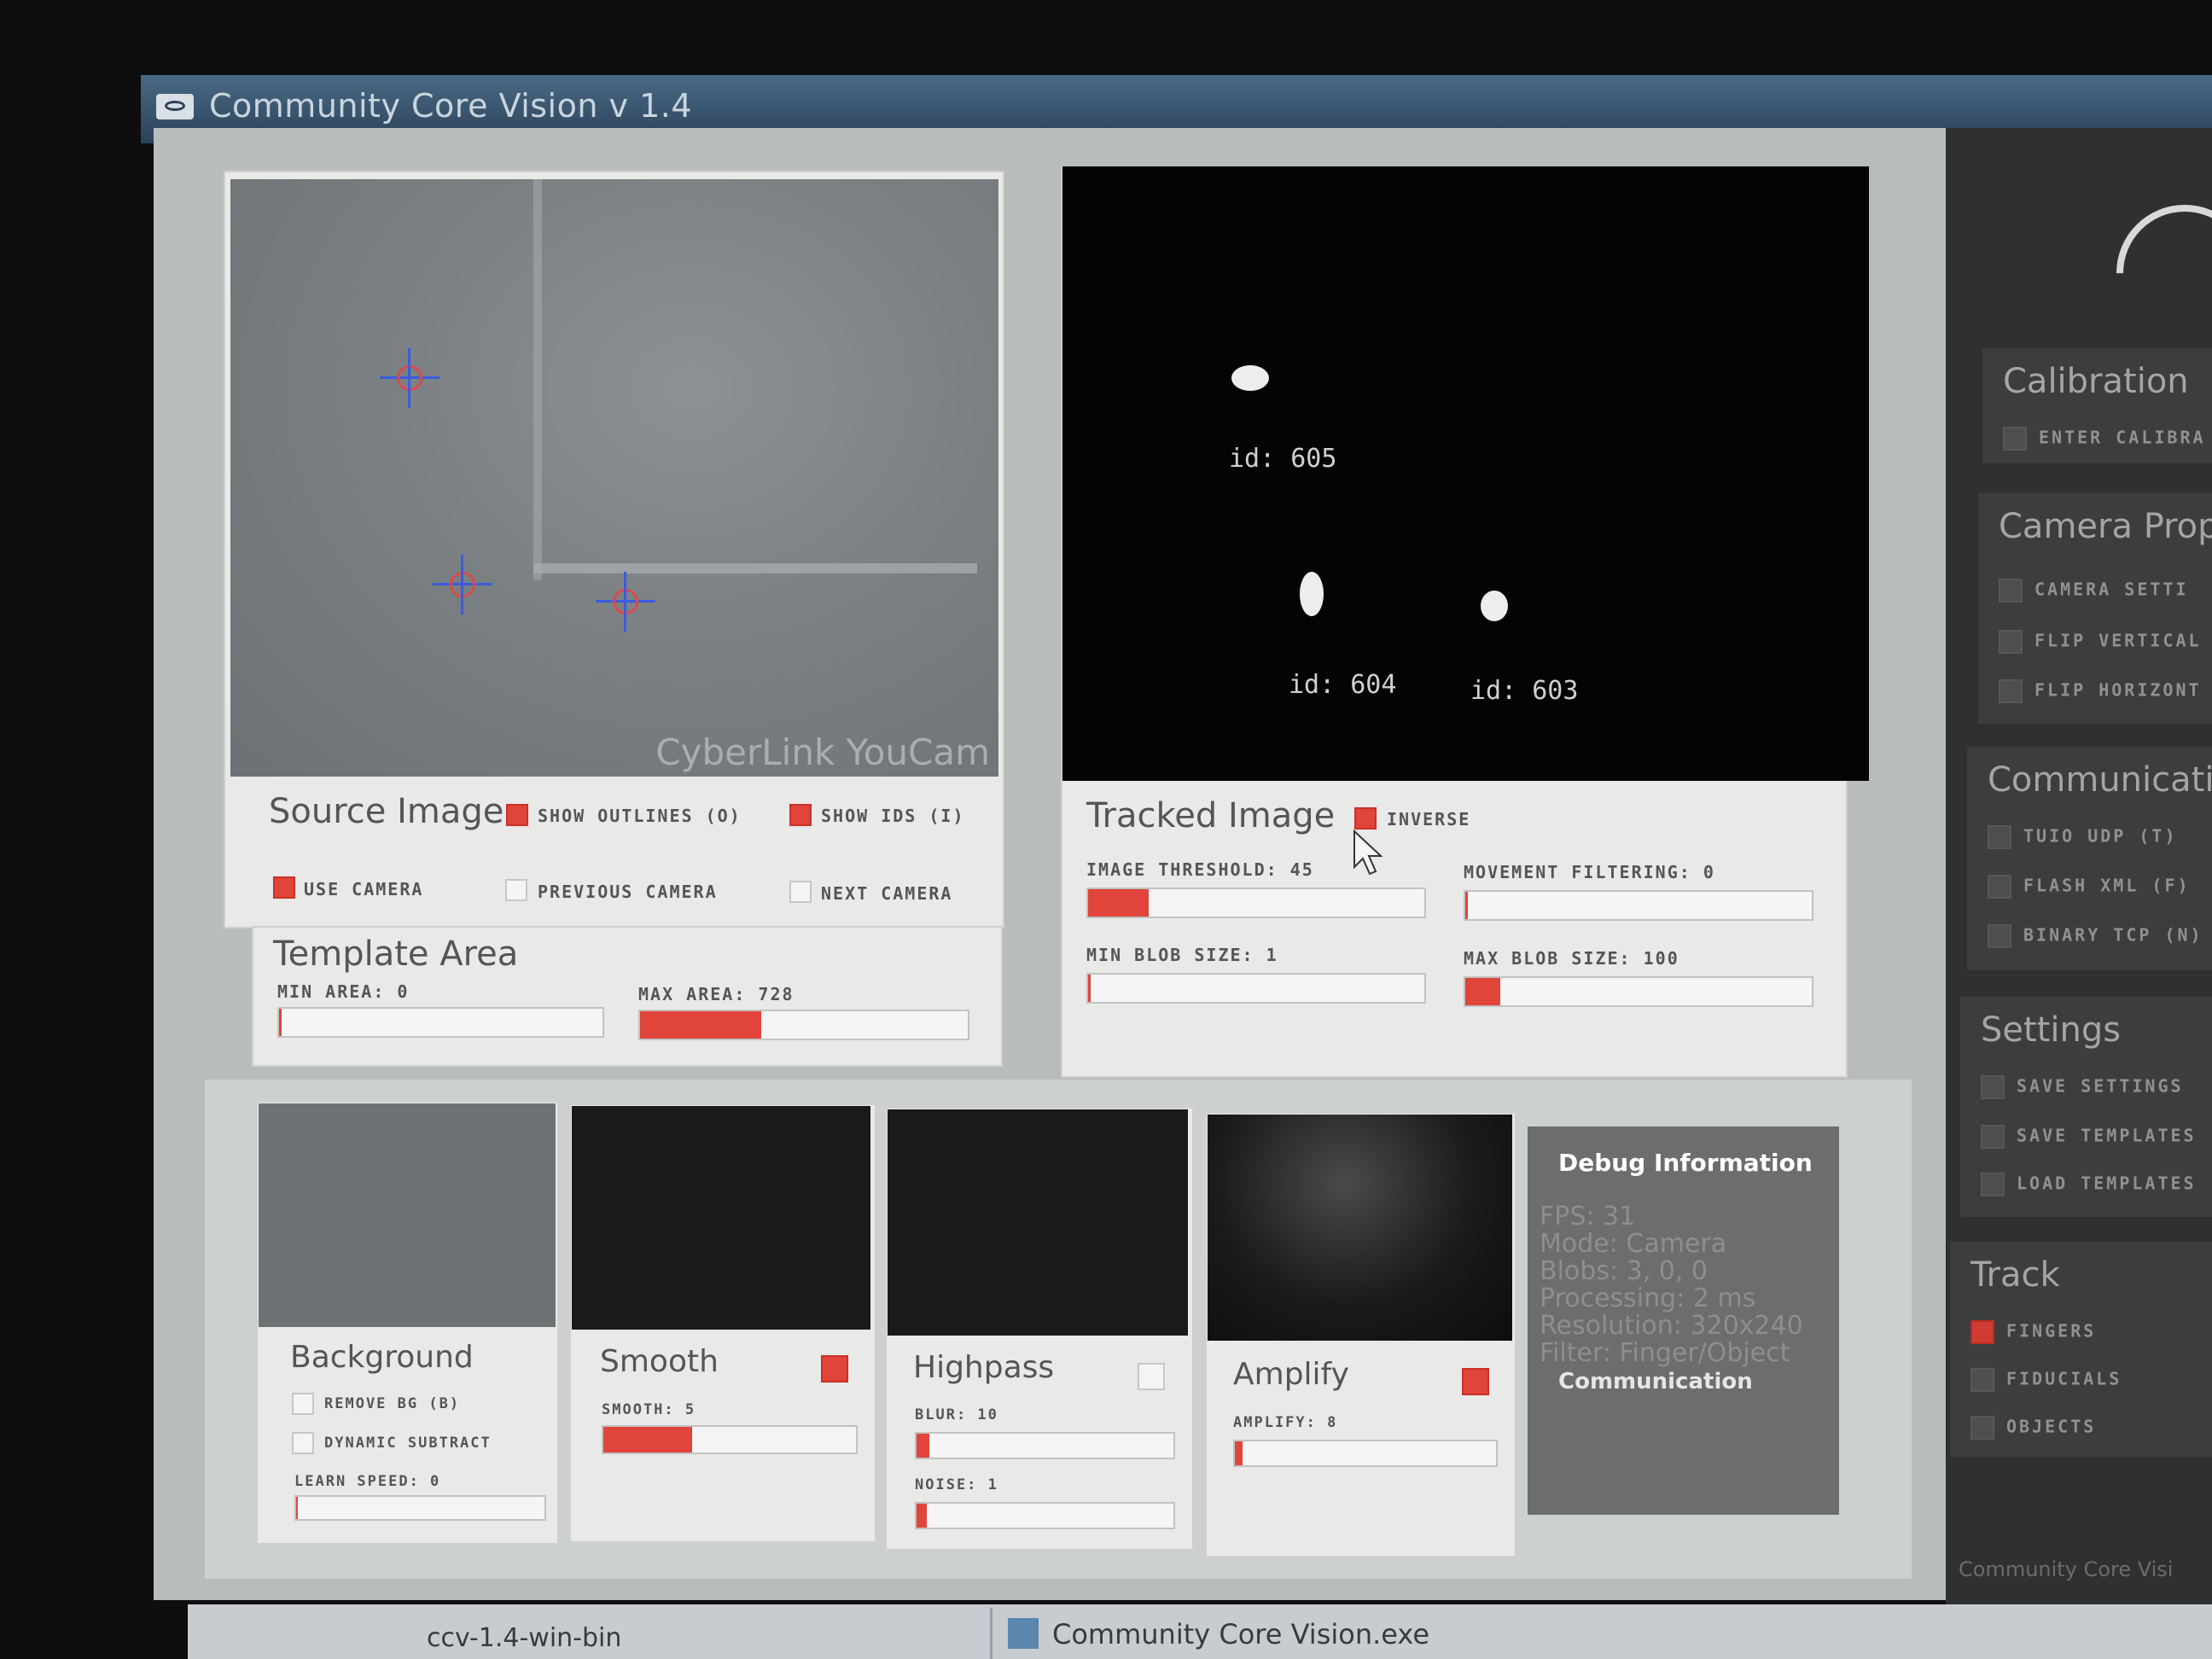 The height and width of the screenshot is (1659, 2212). I want to click on debug-resolution: Resolution: 320x240, so click(1671, 1326).